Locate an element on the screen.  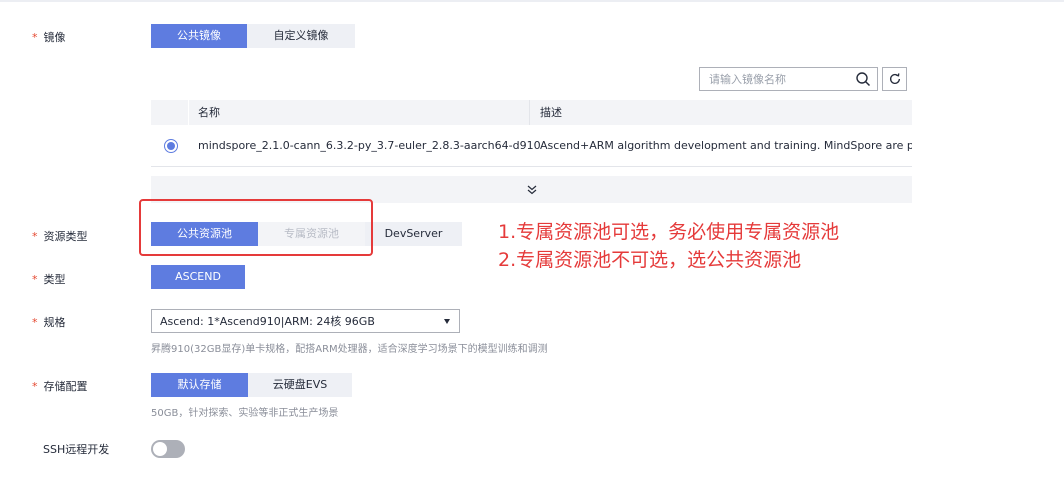
spec-label: * 规格 is located at coordinates (49, 322).